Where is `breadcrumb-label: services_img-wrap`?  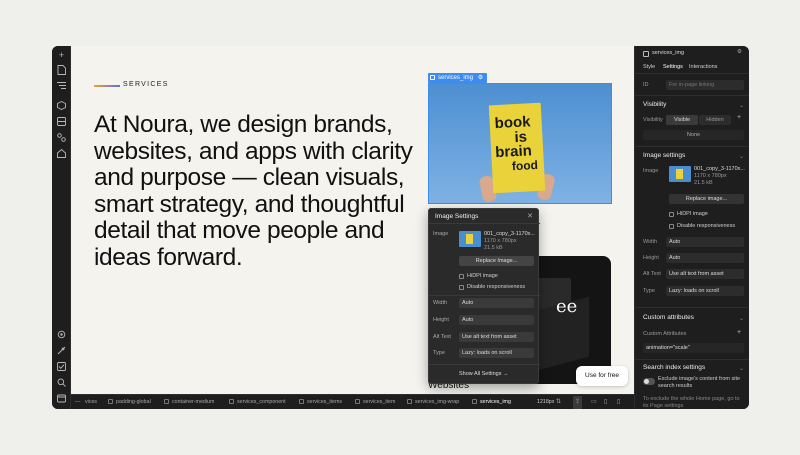
breadcrumb-label: services_img-wrap is located at coordinates (437, 402).